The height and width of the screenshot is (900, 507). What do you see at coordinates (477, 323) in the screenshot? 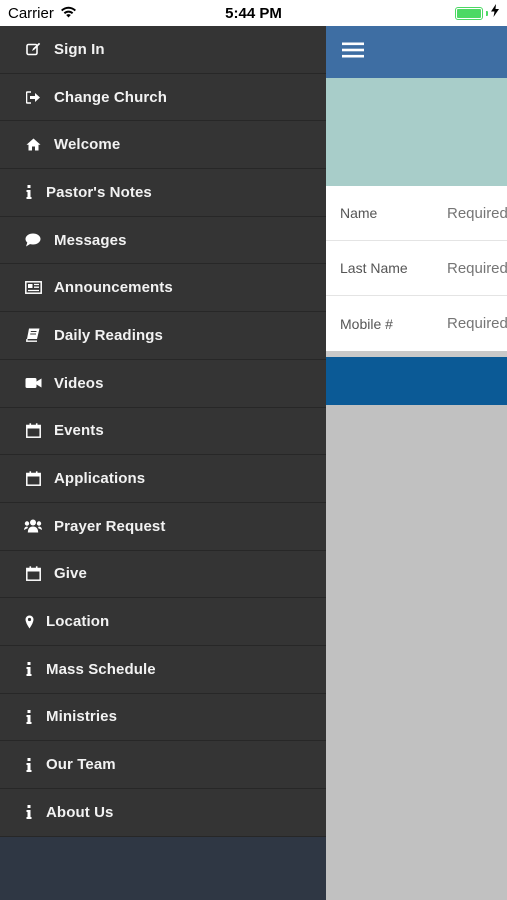
I see `mobile-input` at bounding box center [477, 323].